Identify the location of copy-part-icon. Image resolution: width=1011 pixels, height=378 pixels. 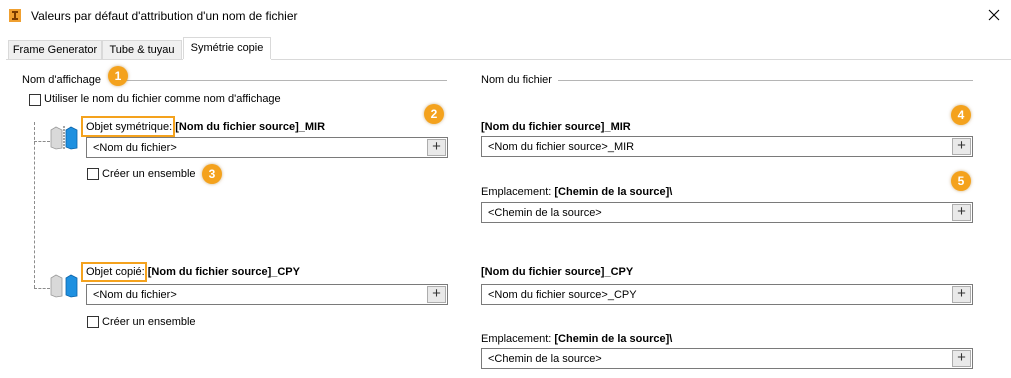
(64, 286).